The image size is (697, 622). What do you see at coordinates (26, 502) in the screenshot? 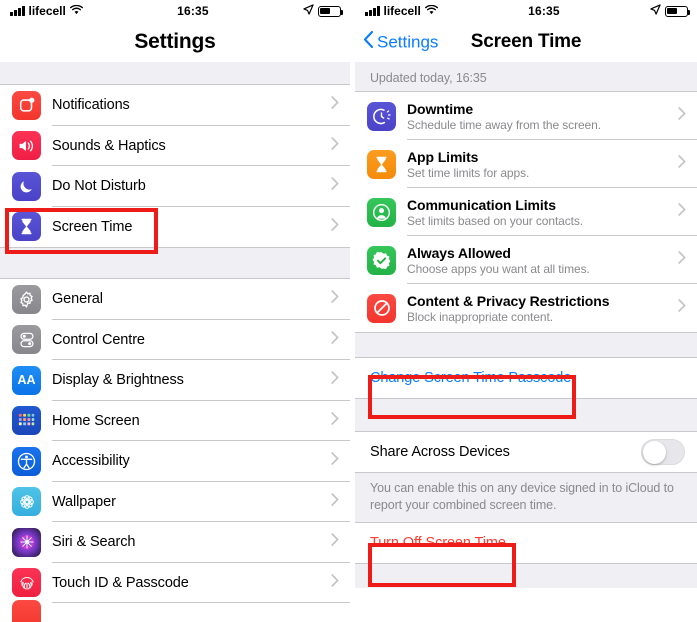
I see `wallpaper-icon` at bounding box center [26, 502].